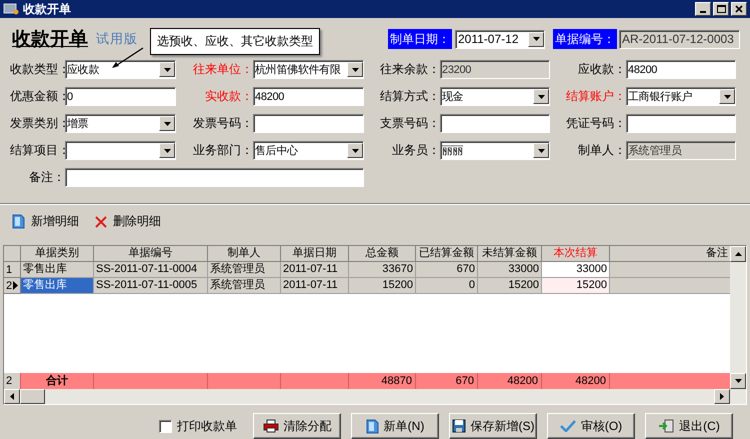 The width and height of the screenshot is (750, 439). Describe the element at coordinates (165, 426) in the screenshot. I see `checkbox` at that location.